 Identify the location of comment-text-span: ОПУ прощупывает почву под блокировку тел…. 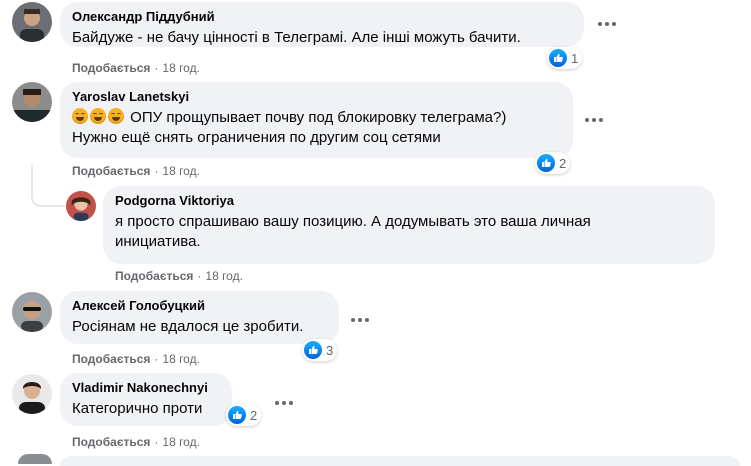
(318, 117).